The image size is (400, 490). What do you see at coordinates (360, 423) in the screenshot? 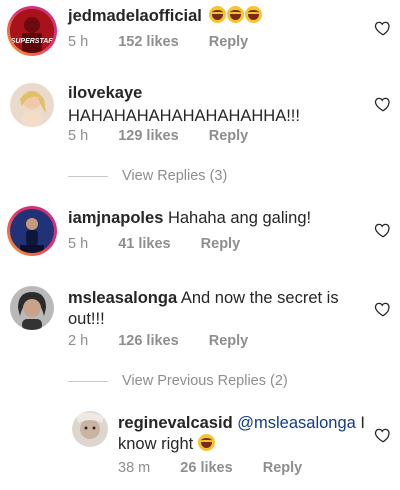
I see `reply-body: I` at bounding box center [360, 423].